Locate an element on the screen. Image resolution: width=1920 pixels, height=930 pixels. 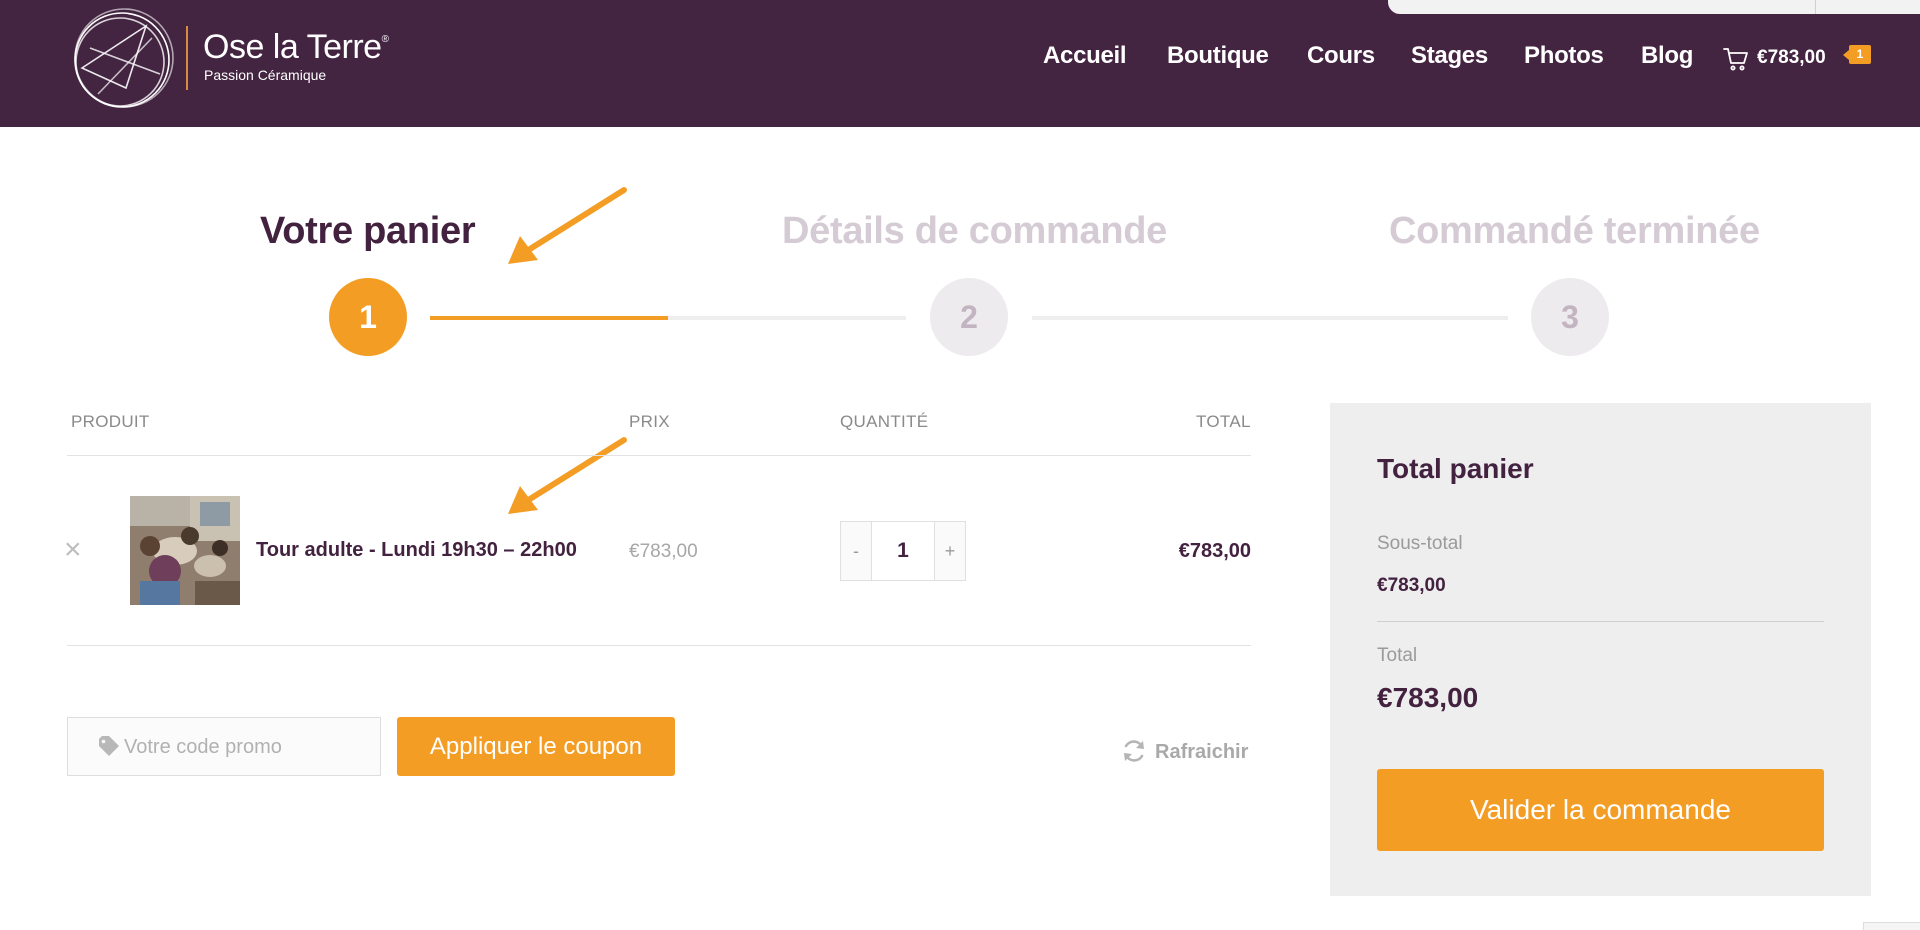
logo-separator is located at coordinates (187, 58).